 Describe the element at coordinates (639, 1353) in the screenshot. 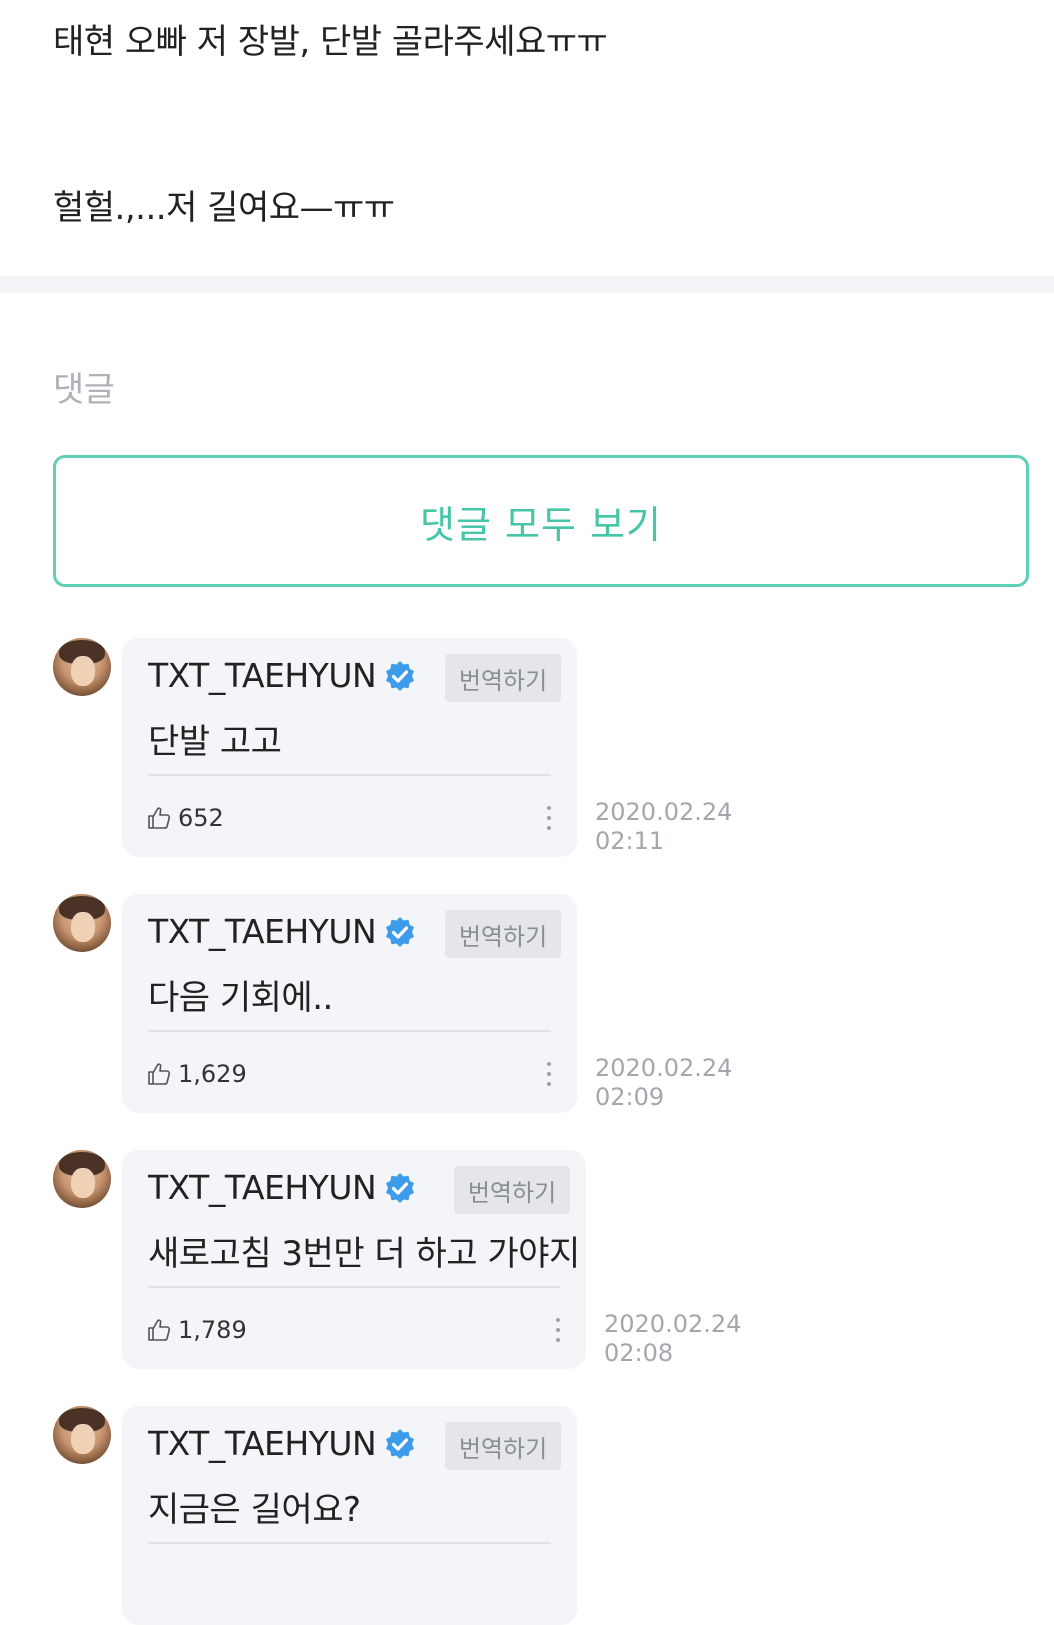

I see `comment-time: 02:08` at that location.